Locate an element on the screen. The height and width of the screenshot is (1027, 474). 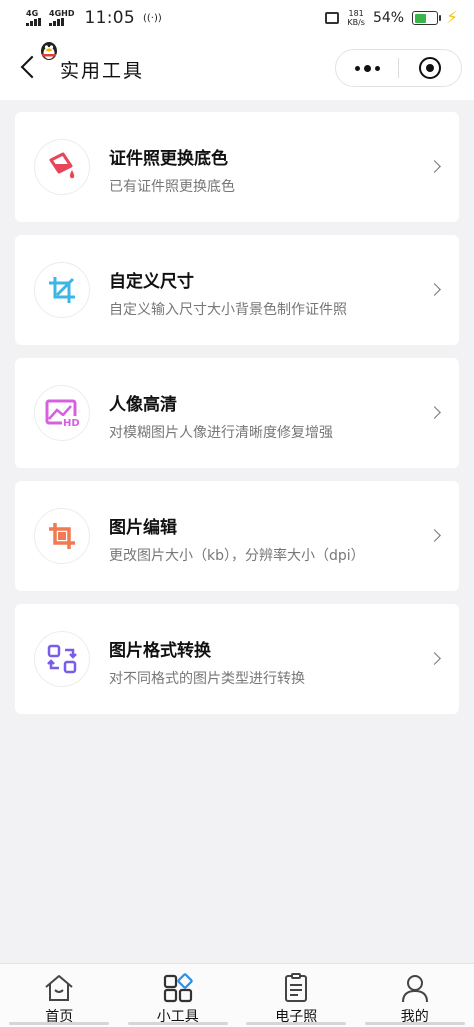
tool-title: 图片格式转换 is located at coordinates (160, 651).